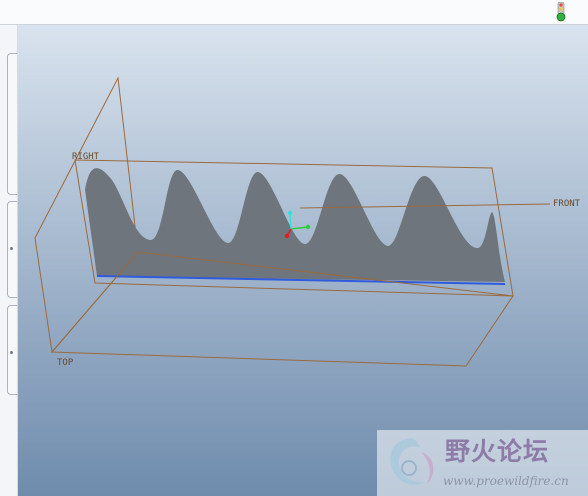 This screenshot has width=588, height=496. I want to click on side-panel, so click(9, 260).